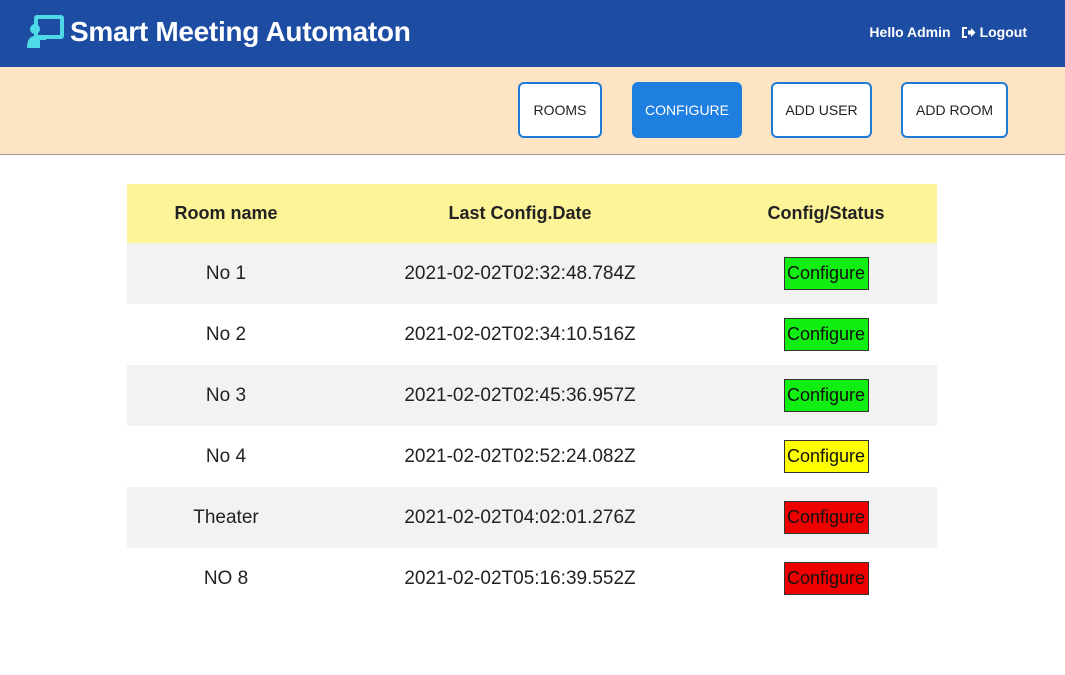 This screenshot has height=675, width=1065. What do you see at coordinates (226, 273) in the screenshot?
I see `room-name-cell: No 1` at bounding box center [226, 273].